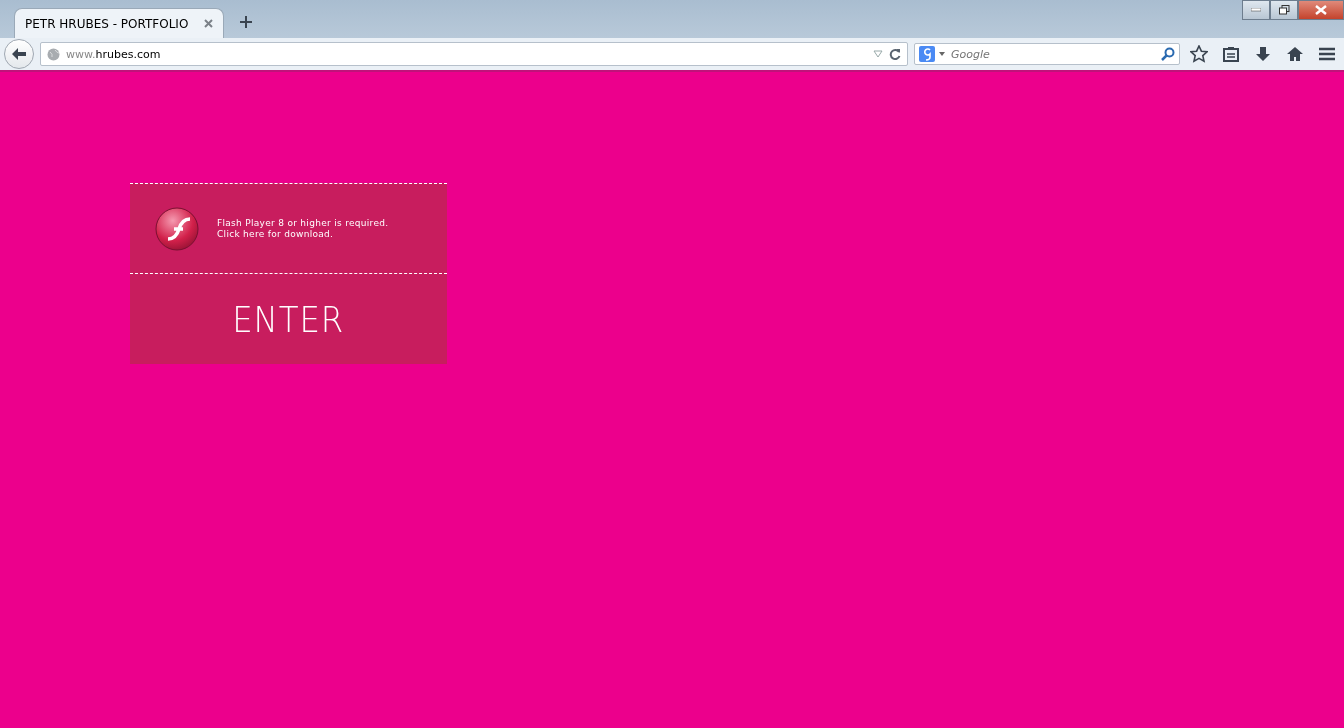 Image resolution: width=1344 pixels, height=728 pixels. I want to click on reload-icon, so click(895, 54).